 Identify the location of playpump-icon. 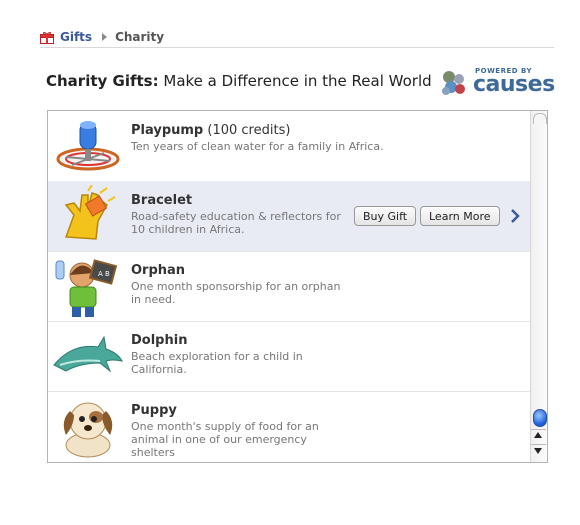
(88, 146).